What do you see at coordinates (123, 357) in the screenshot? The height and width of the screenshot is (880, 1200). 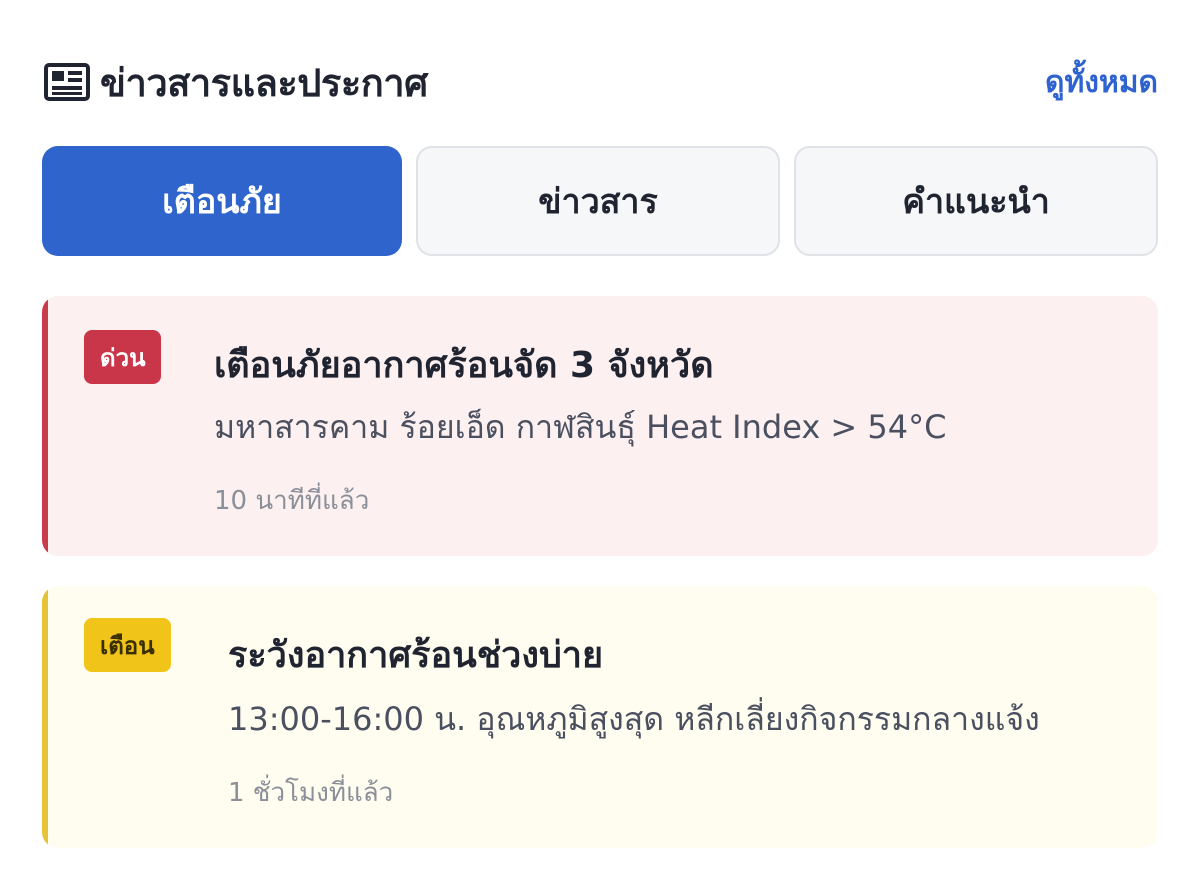 I see `urgent-badge: ด่วน` at bounding box center [123, 357].